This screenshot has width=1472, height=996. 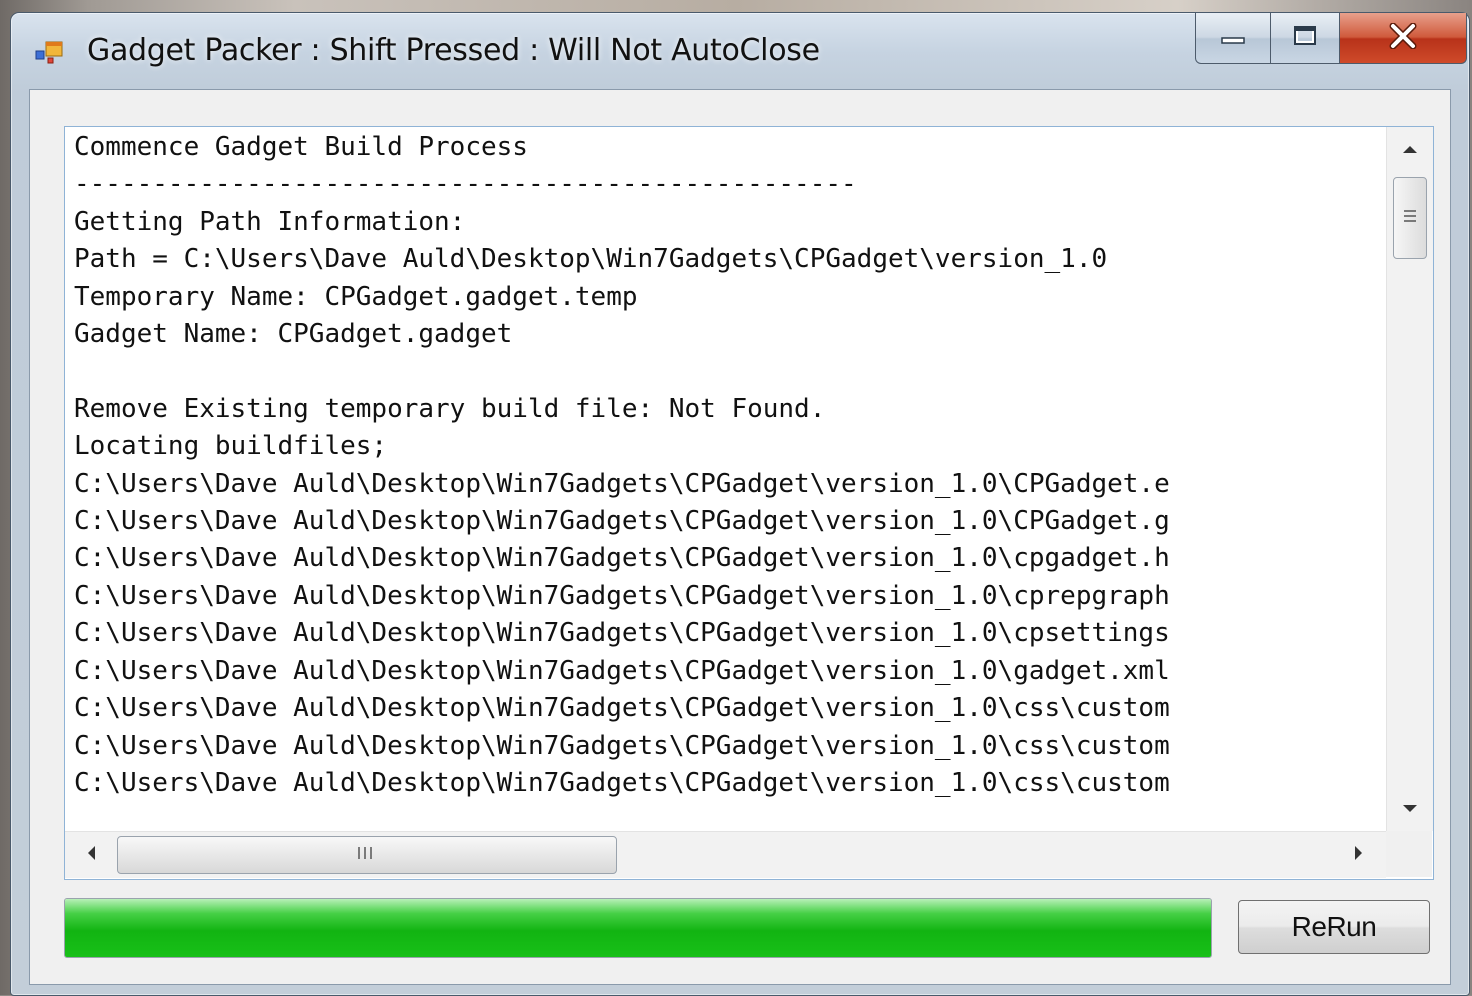 I want to click on close-button, so click(x=1403, y=38).